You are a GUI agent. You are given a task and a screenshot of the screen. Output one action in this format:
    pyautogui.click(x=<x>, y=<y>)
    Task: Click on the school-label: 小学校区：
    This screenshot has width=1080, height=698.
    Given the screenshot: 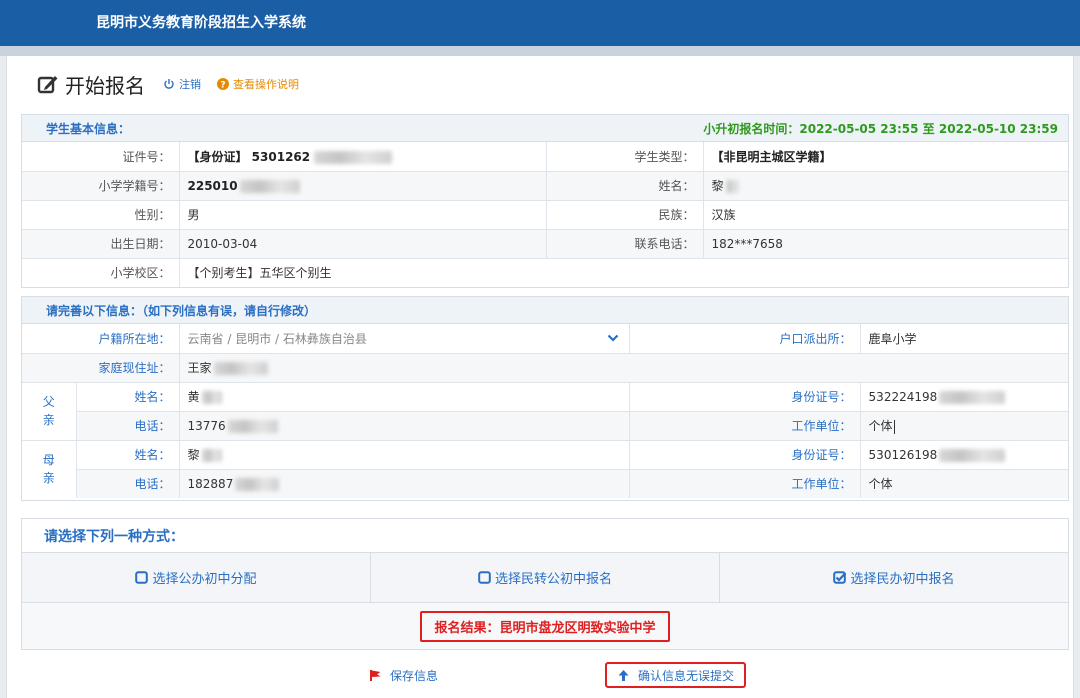 What is the action you would take?
    pyautogui.click(x=101, y=272)
    